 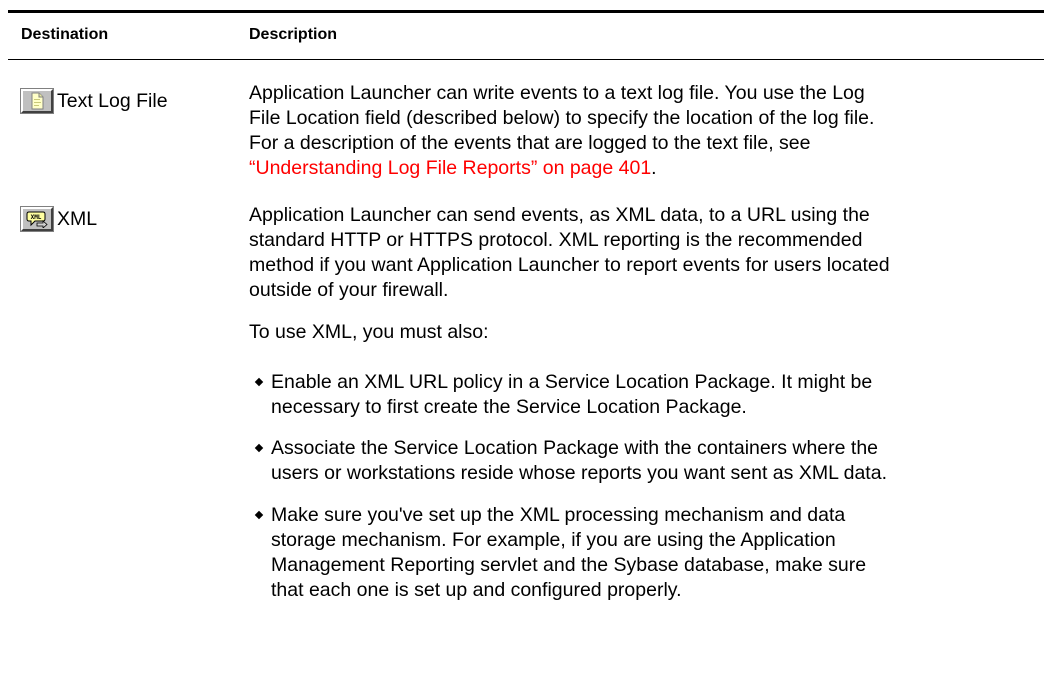 I want to click on header-rule, so click(x=526, y=59).